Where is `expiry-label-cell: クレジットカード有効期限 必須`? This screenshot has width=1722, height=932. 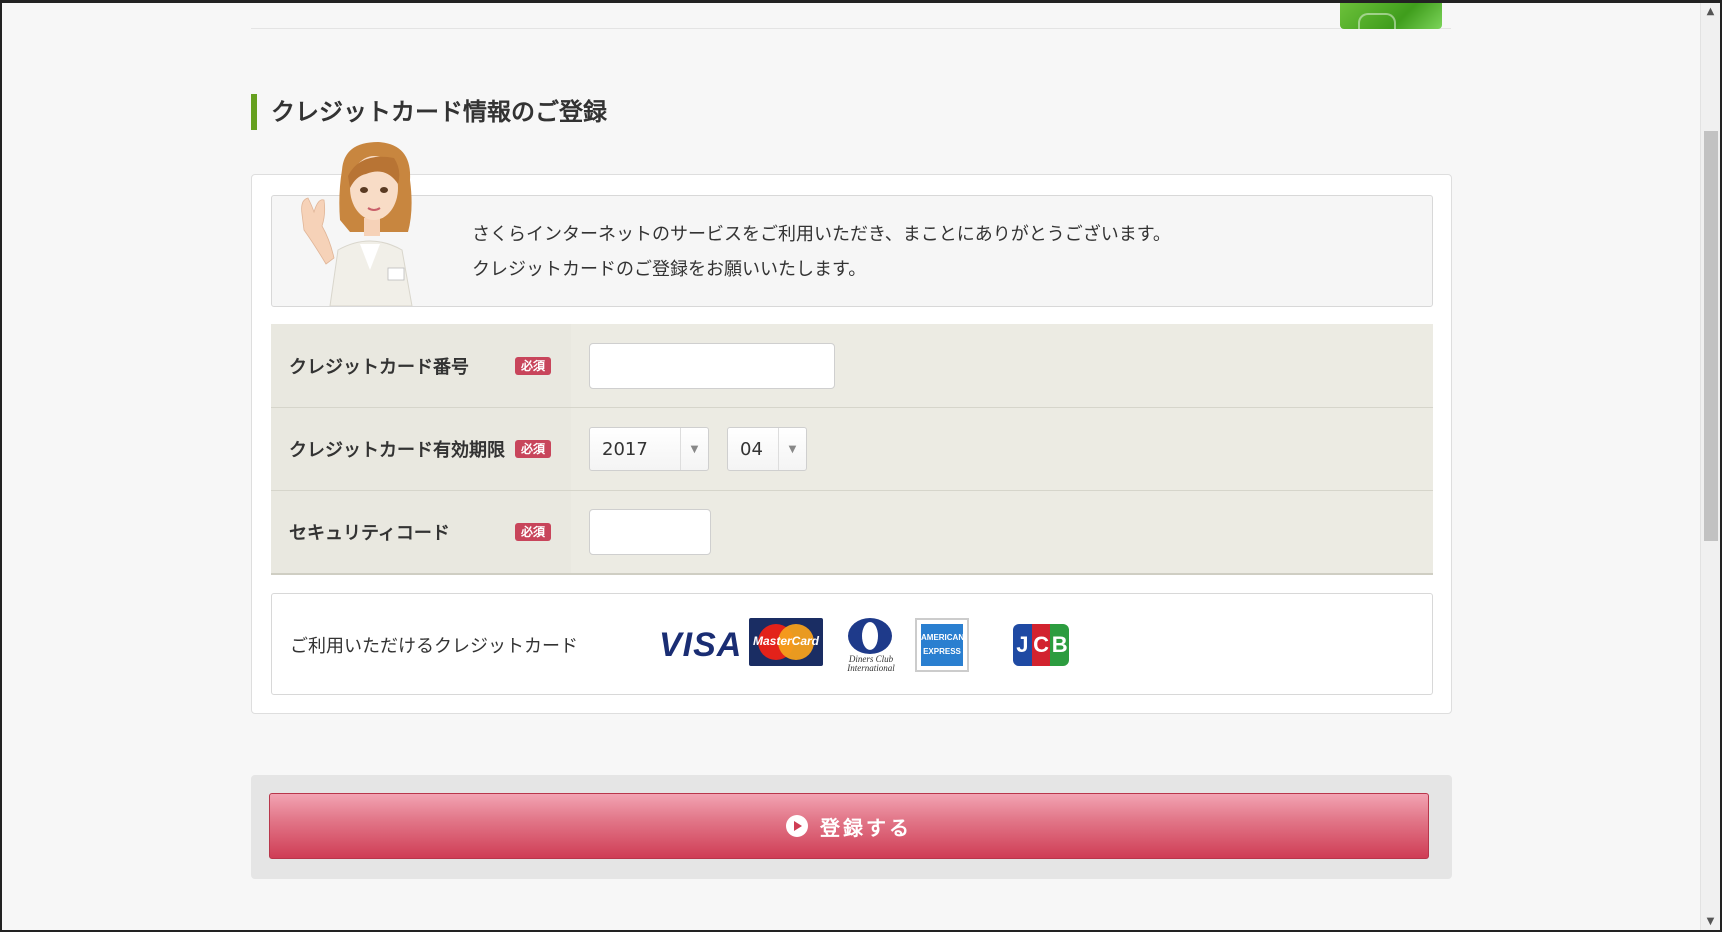 expiry-label-cell: クレジットカード有効期限 必須 is located at coordinates (421, 449).